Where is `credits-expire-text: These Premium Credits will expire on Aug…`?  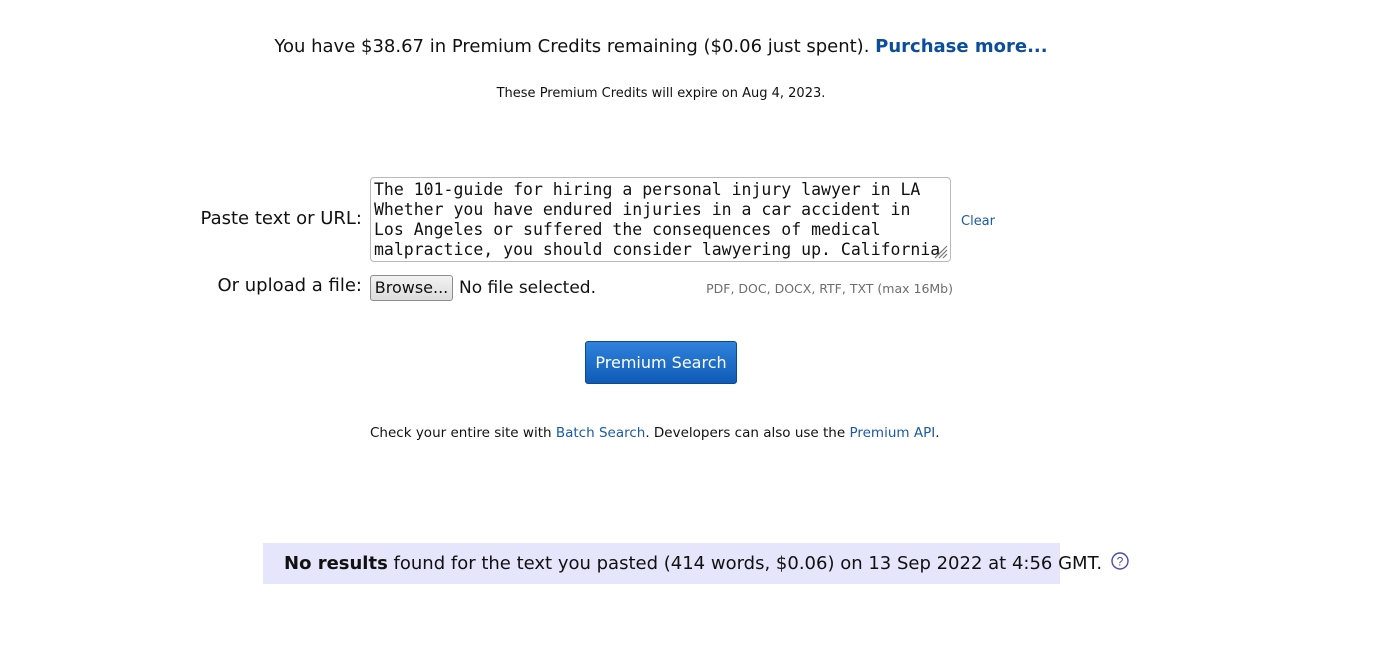 credits-expire-text: These Premium Credits will expire on Aug… is located at coordinates (661, 93).